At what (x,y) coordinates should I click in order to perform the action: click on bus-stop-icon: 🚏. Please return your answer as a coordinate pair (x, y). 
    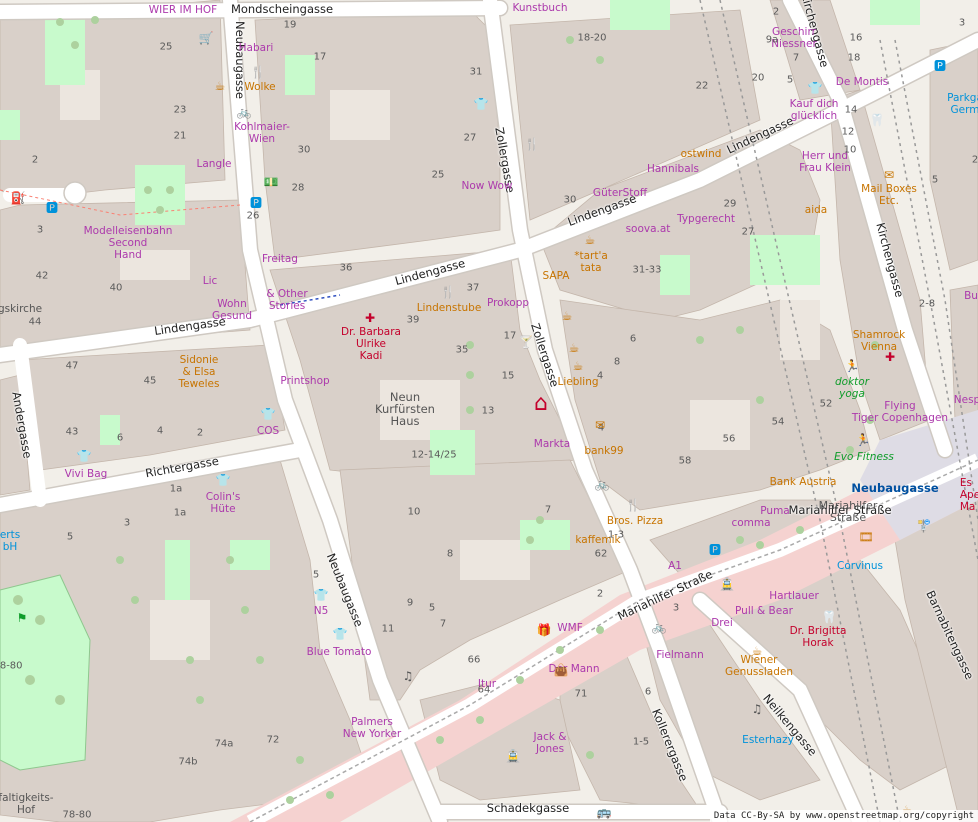
    Looking at the image, I should click on (924, 526).